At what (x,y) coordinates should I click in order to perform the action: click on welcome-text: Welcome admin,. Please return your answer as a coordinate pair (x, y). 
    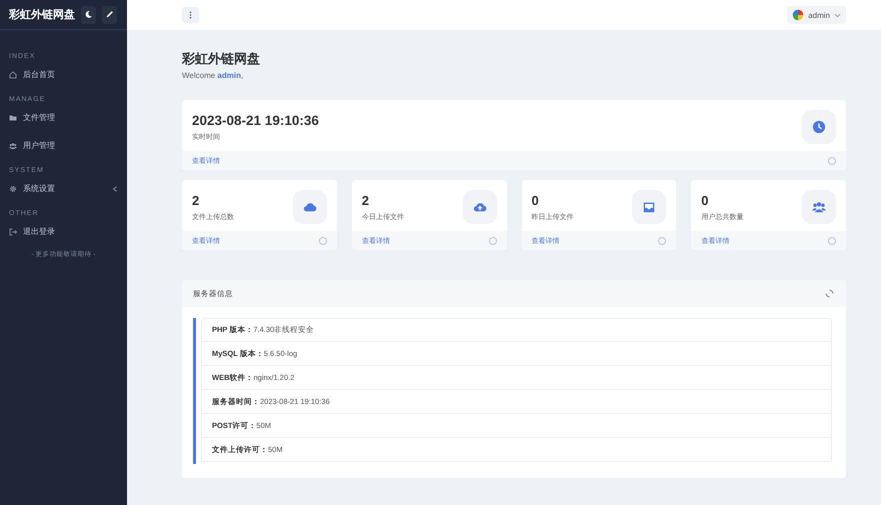
    Looking at the image, I should click on (213, 75).